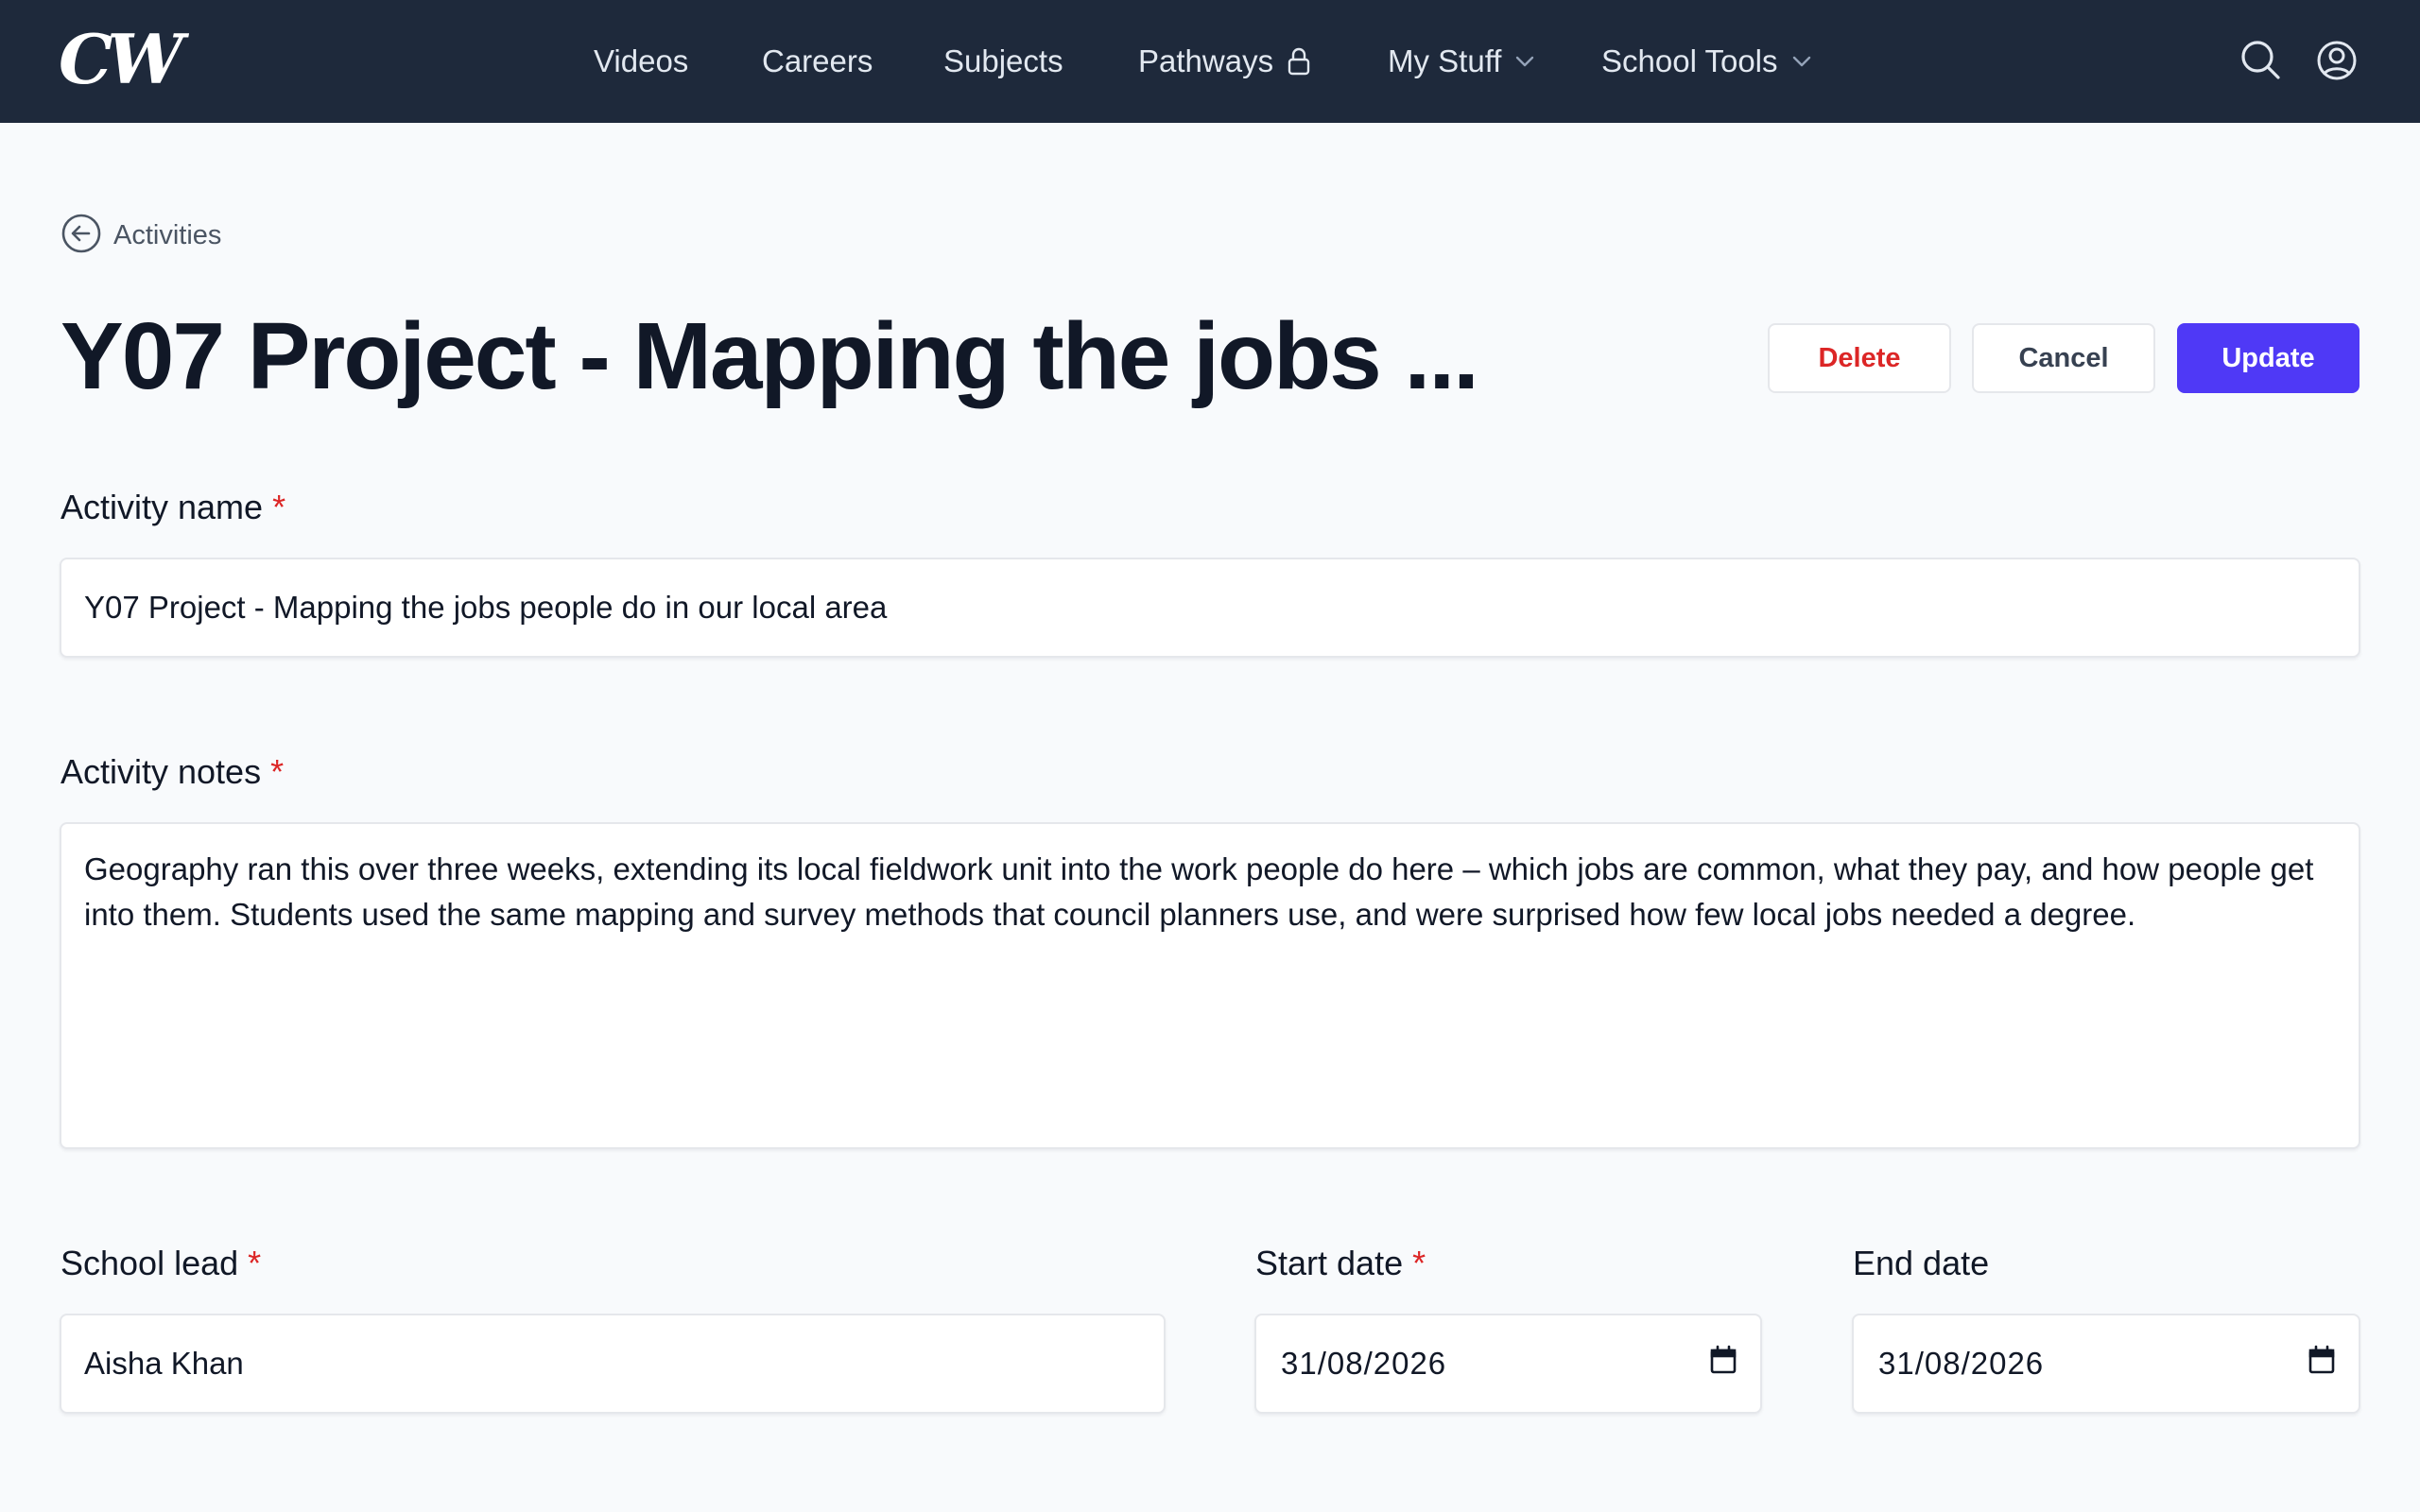  I want to click on end-date-label-text: End date, so click(1922, 1263).